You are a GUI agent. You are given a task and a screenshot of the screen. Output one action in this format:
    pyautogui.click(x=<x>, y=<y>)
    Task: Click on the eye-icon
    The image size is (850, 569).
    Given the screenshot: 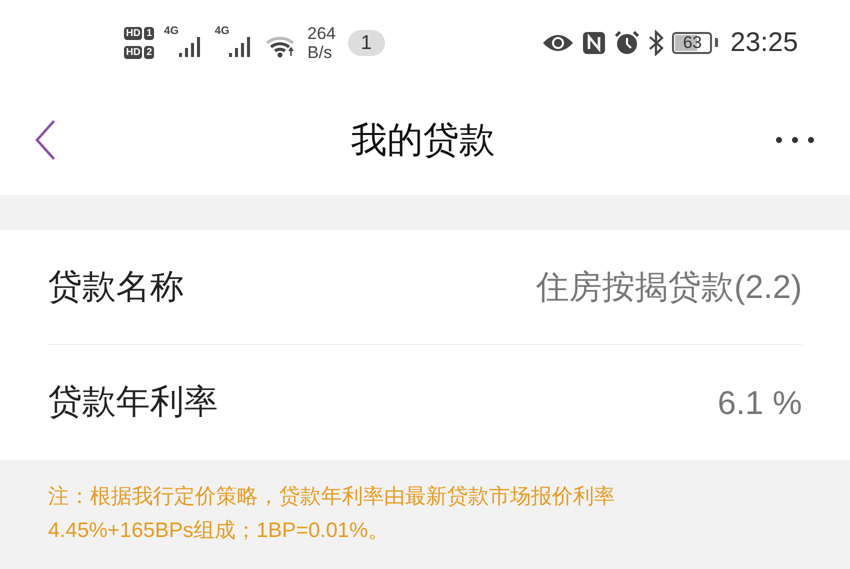 What is the action you would take?
    pyautogui.click(x=558, y=42)
    